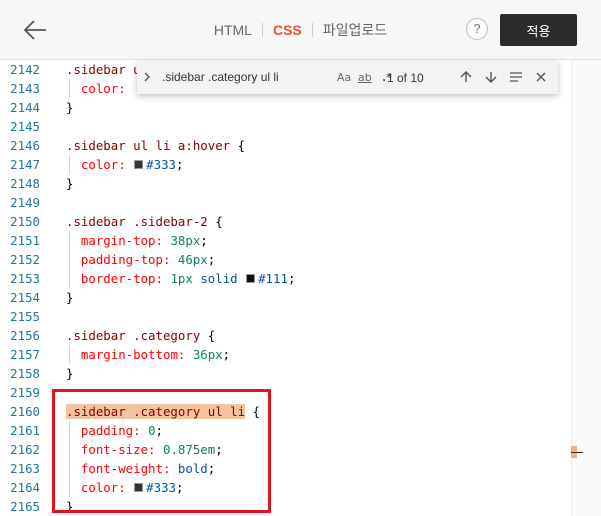 This screenshot has height=516, width=601. Describe the element at coordinates (538, 30) in the screenshot. I see `apply-button: 적용` at that location.